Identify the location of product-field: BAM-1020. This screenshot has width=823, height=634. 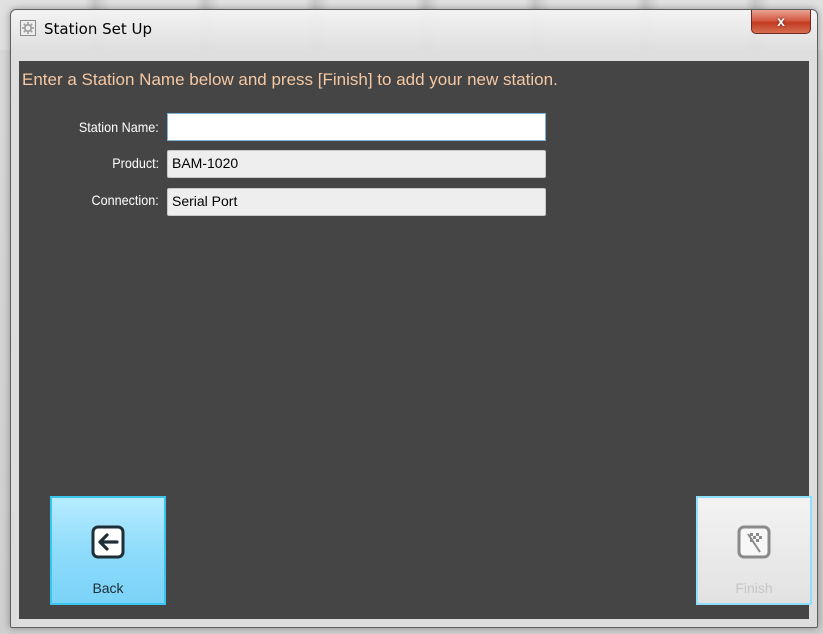
(356, 164).